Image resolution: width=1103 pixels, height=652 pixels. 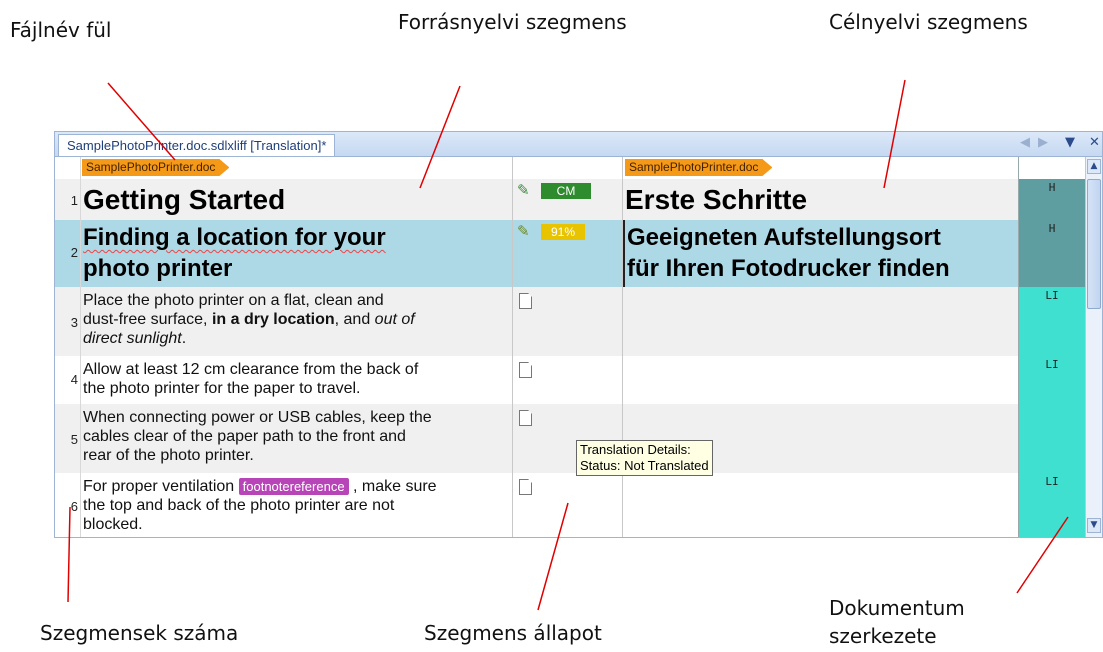 I want to click on source-text-line1: Finding a location for your, so click(x=234, y=237).